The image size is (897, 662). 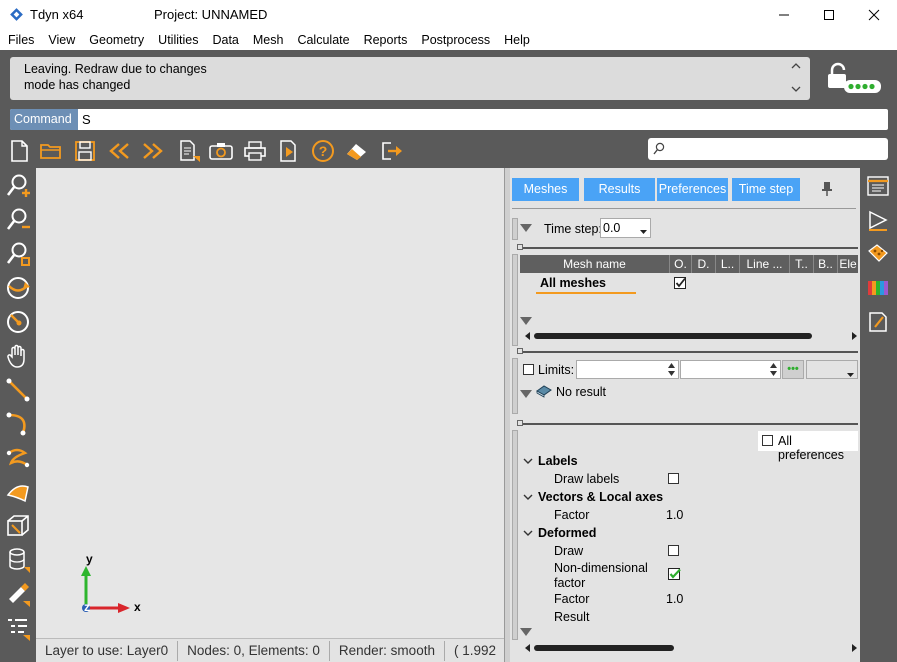 I want to click on zoom-frame-icon, so click(x=18, y=254).